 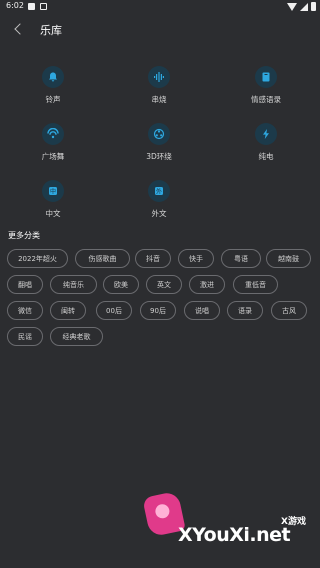 I want to click on tag-item: 翻唱, so click(x=25, y=284).